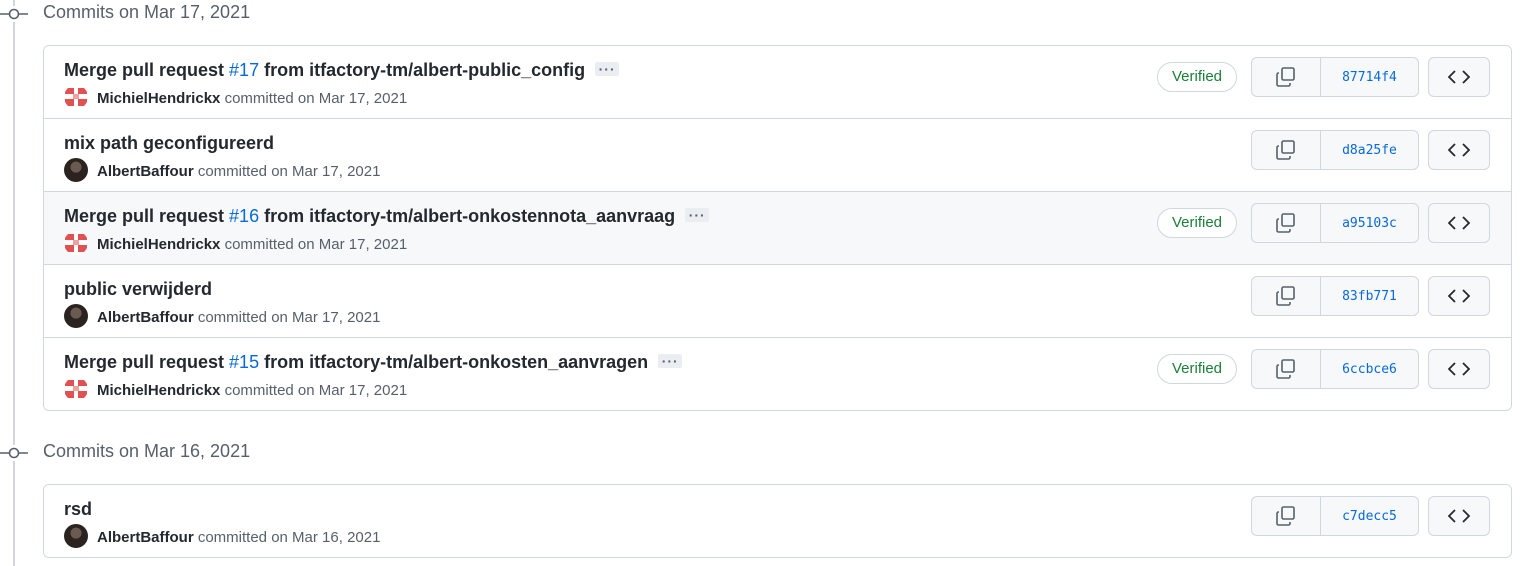 The height and width of the screenshot is (566, 1520). I want to click on commit-message: mix path geconfigureerd, so click(169, 143).